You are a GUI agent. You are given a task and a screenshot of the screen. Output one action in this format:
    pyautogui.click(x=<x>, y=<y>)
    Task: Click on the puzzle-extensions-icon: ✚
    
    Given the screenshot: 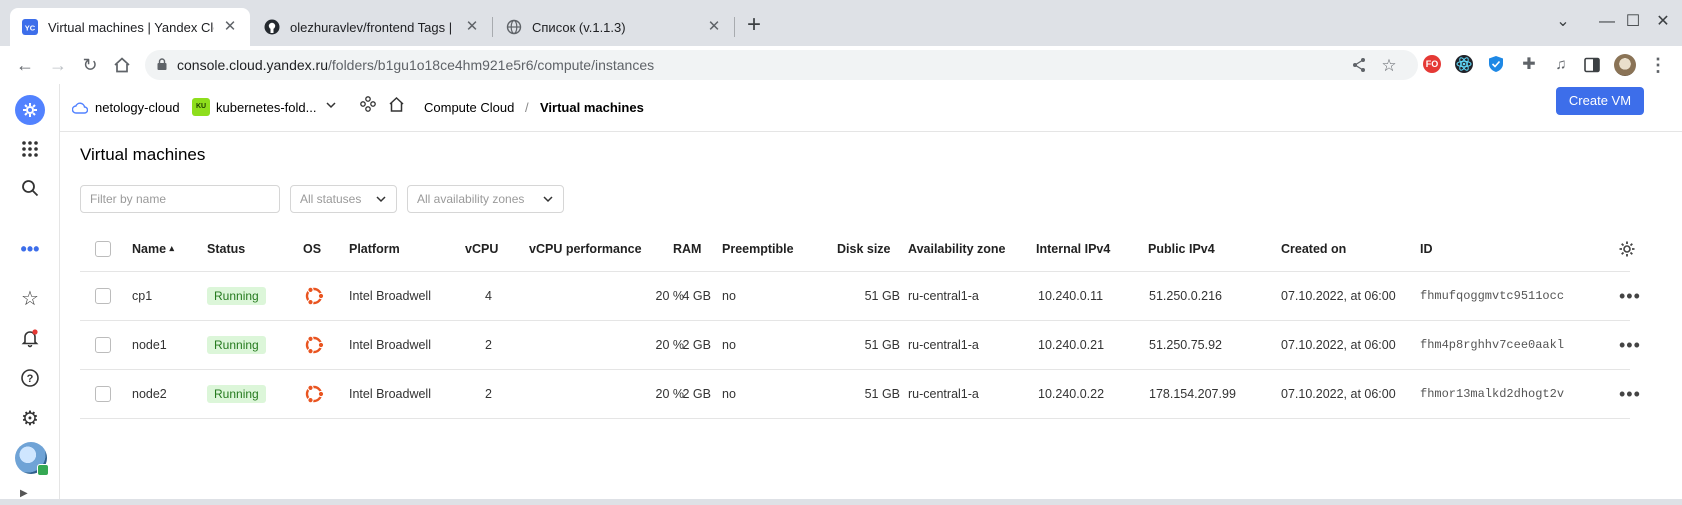 What is the action you would take?
    pyautogui.click(x=1529, y=65)
    